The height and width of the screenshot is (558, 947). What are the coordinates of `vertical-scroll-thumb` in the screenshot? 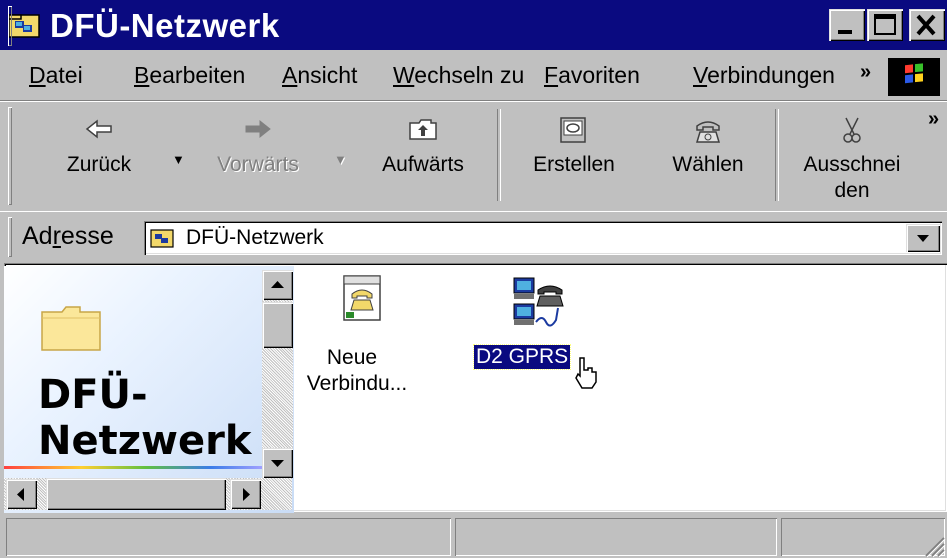 It's located at (277, 325).